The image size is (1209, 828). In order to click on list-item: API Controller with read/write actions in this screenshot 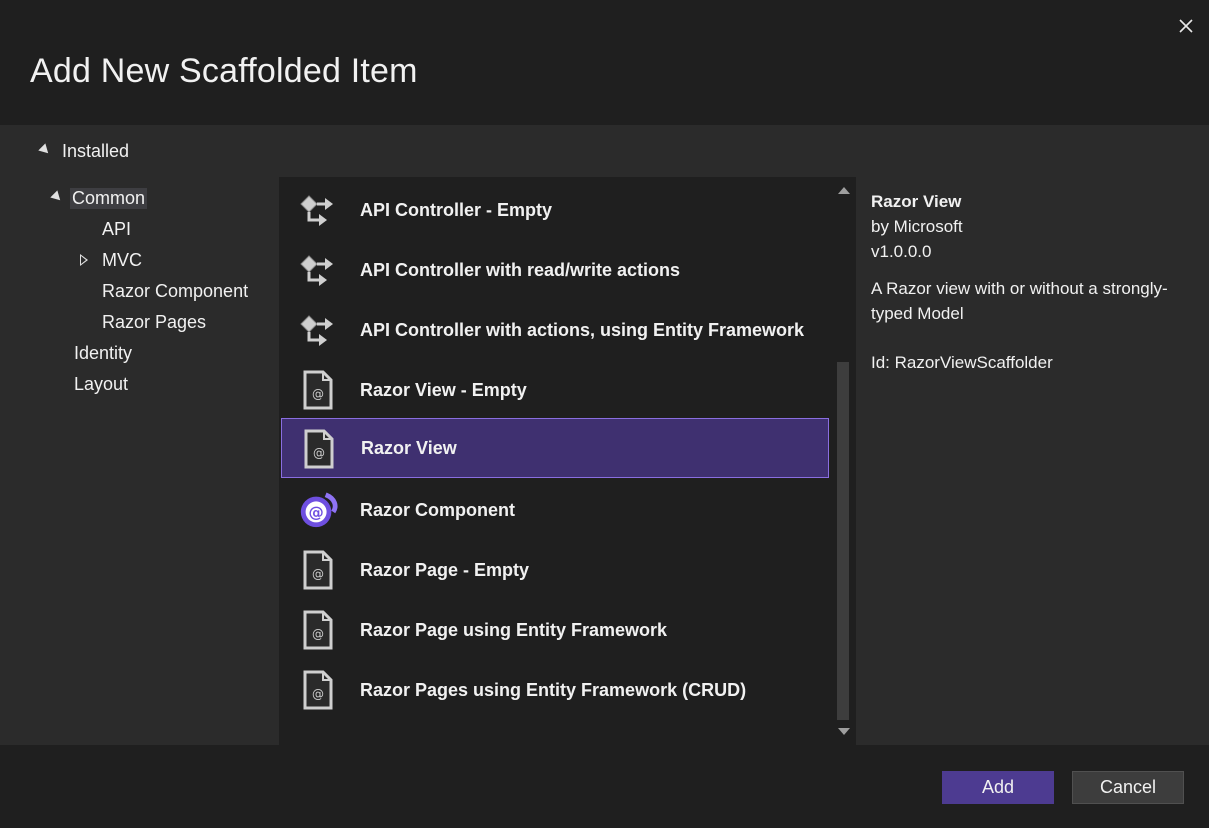, I will do `click(555, 270)`.